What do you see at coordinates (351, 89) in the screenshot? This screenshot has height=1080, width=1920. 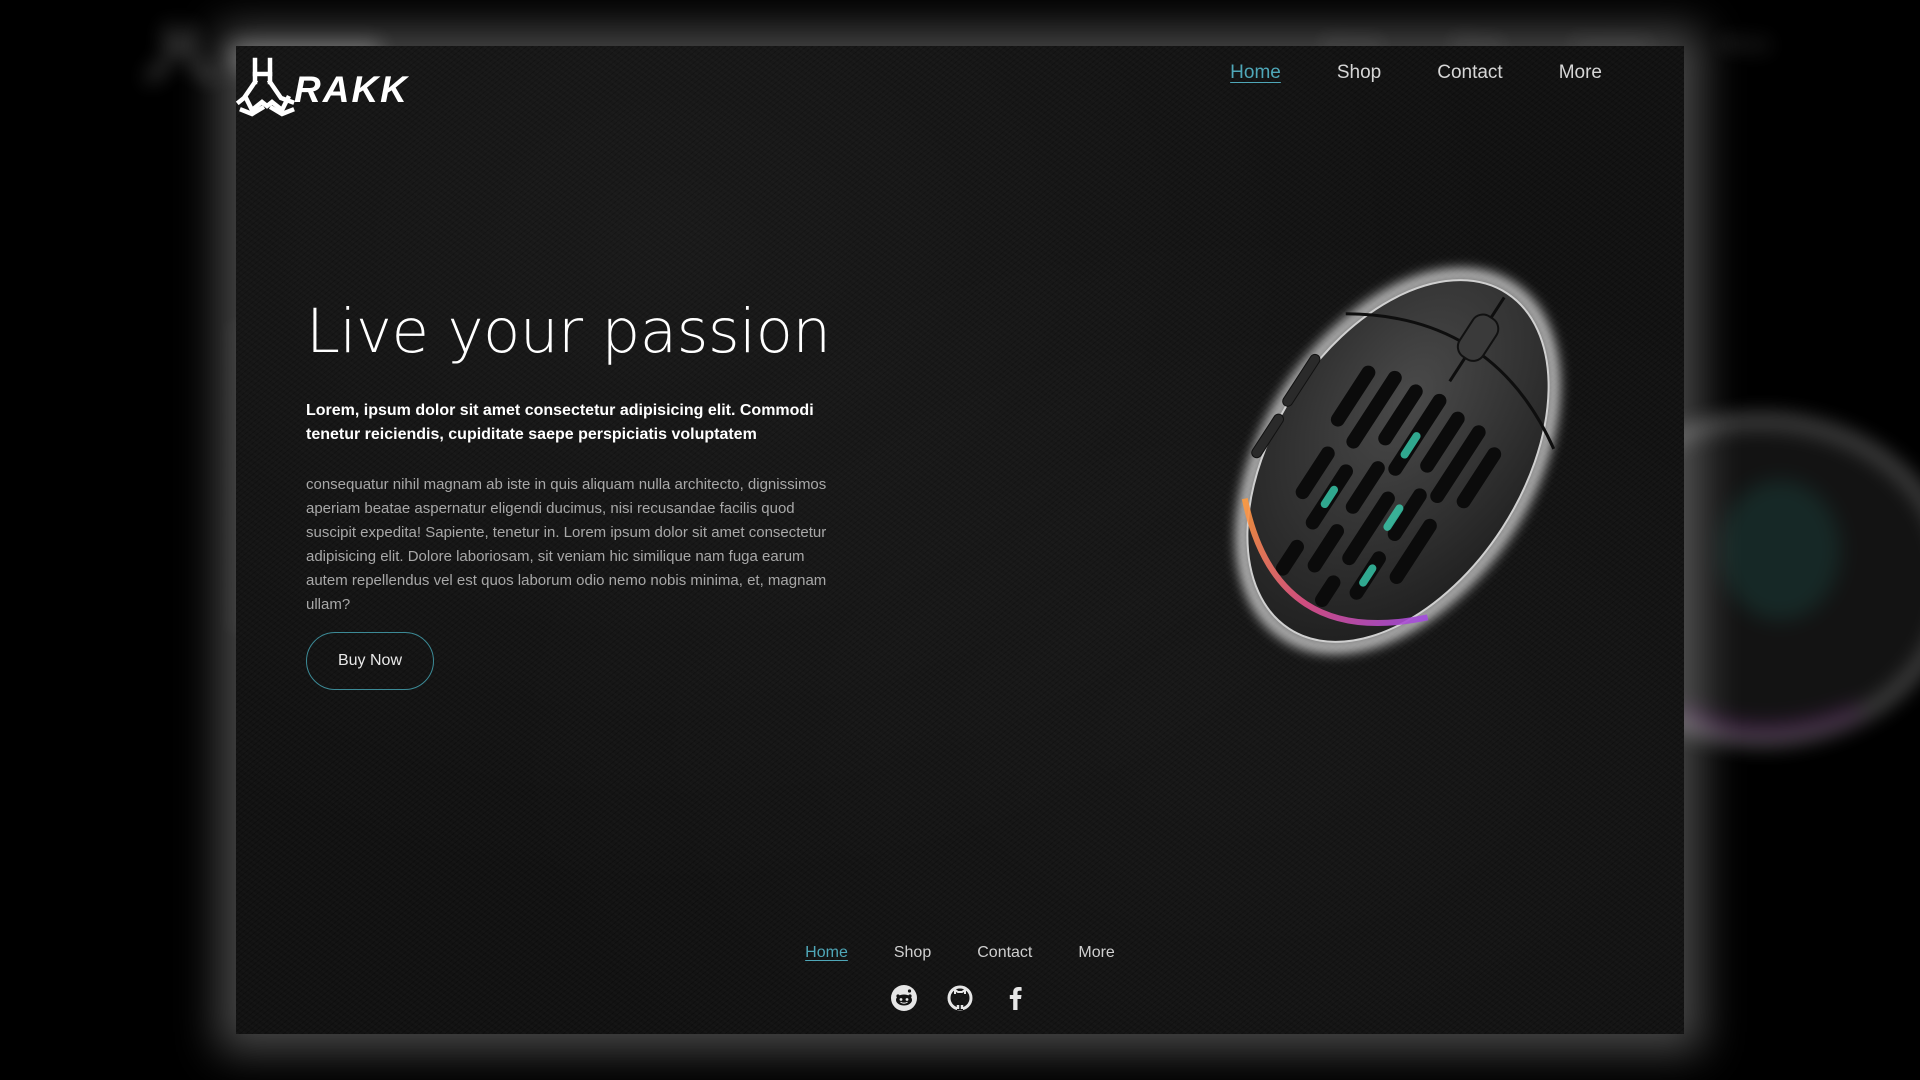 I see `brand-name: RAKK` at bounding box center [351, 89].